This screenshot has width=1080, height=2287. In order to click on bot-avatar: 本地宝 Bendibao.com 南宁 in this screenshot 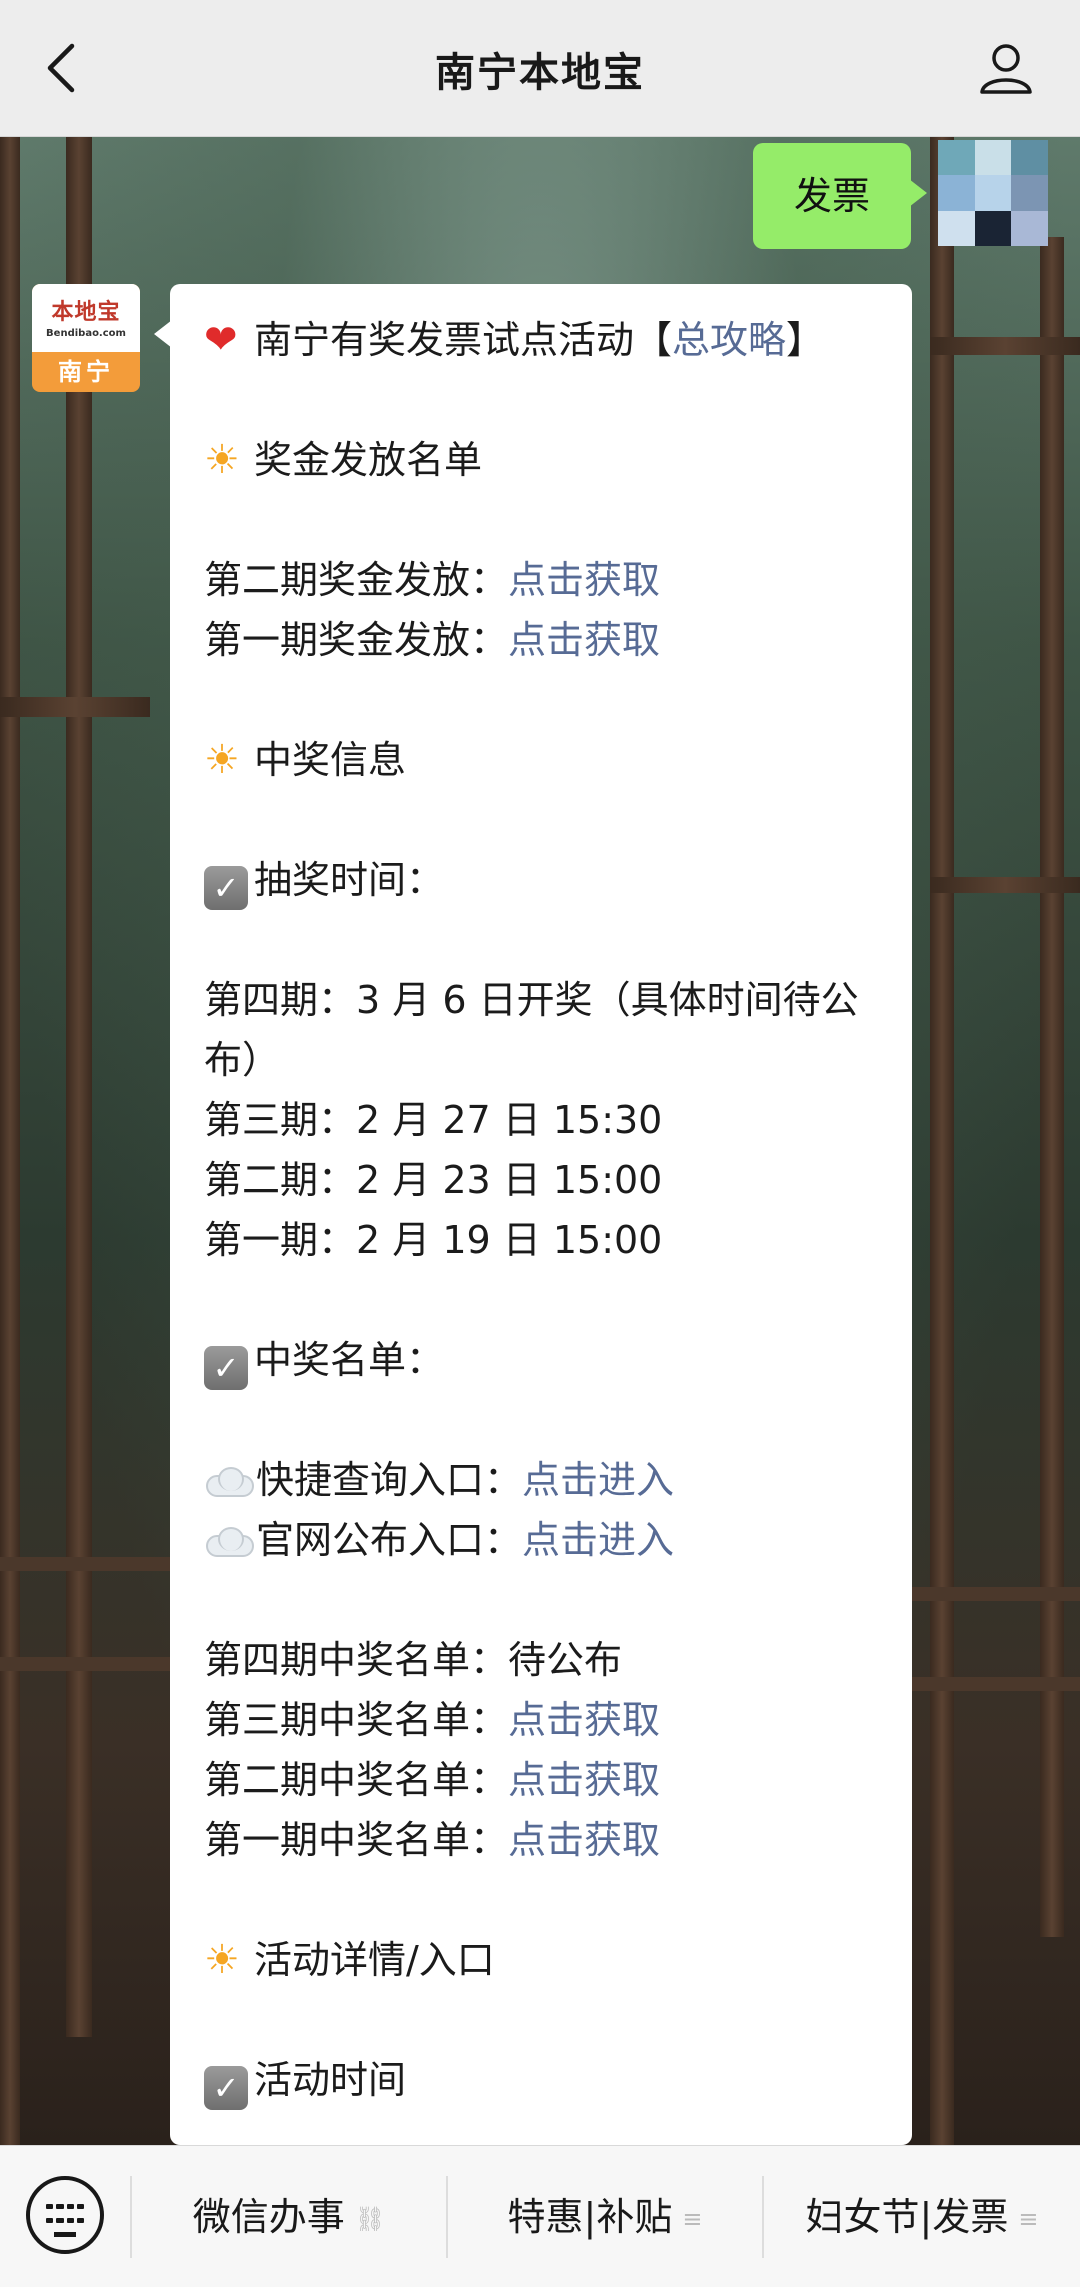, I will do `click(86, 338)`.